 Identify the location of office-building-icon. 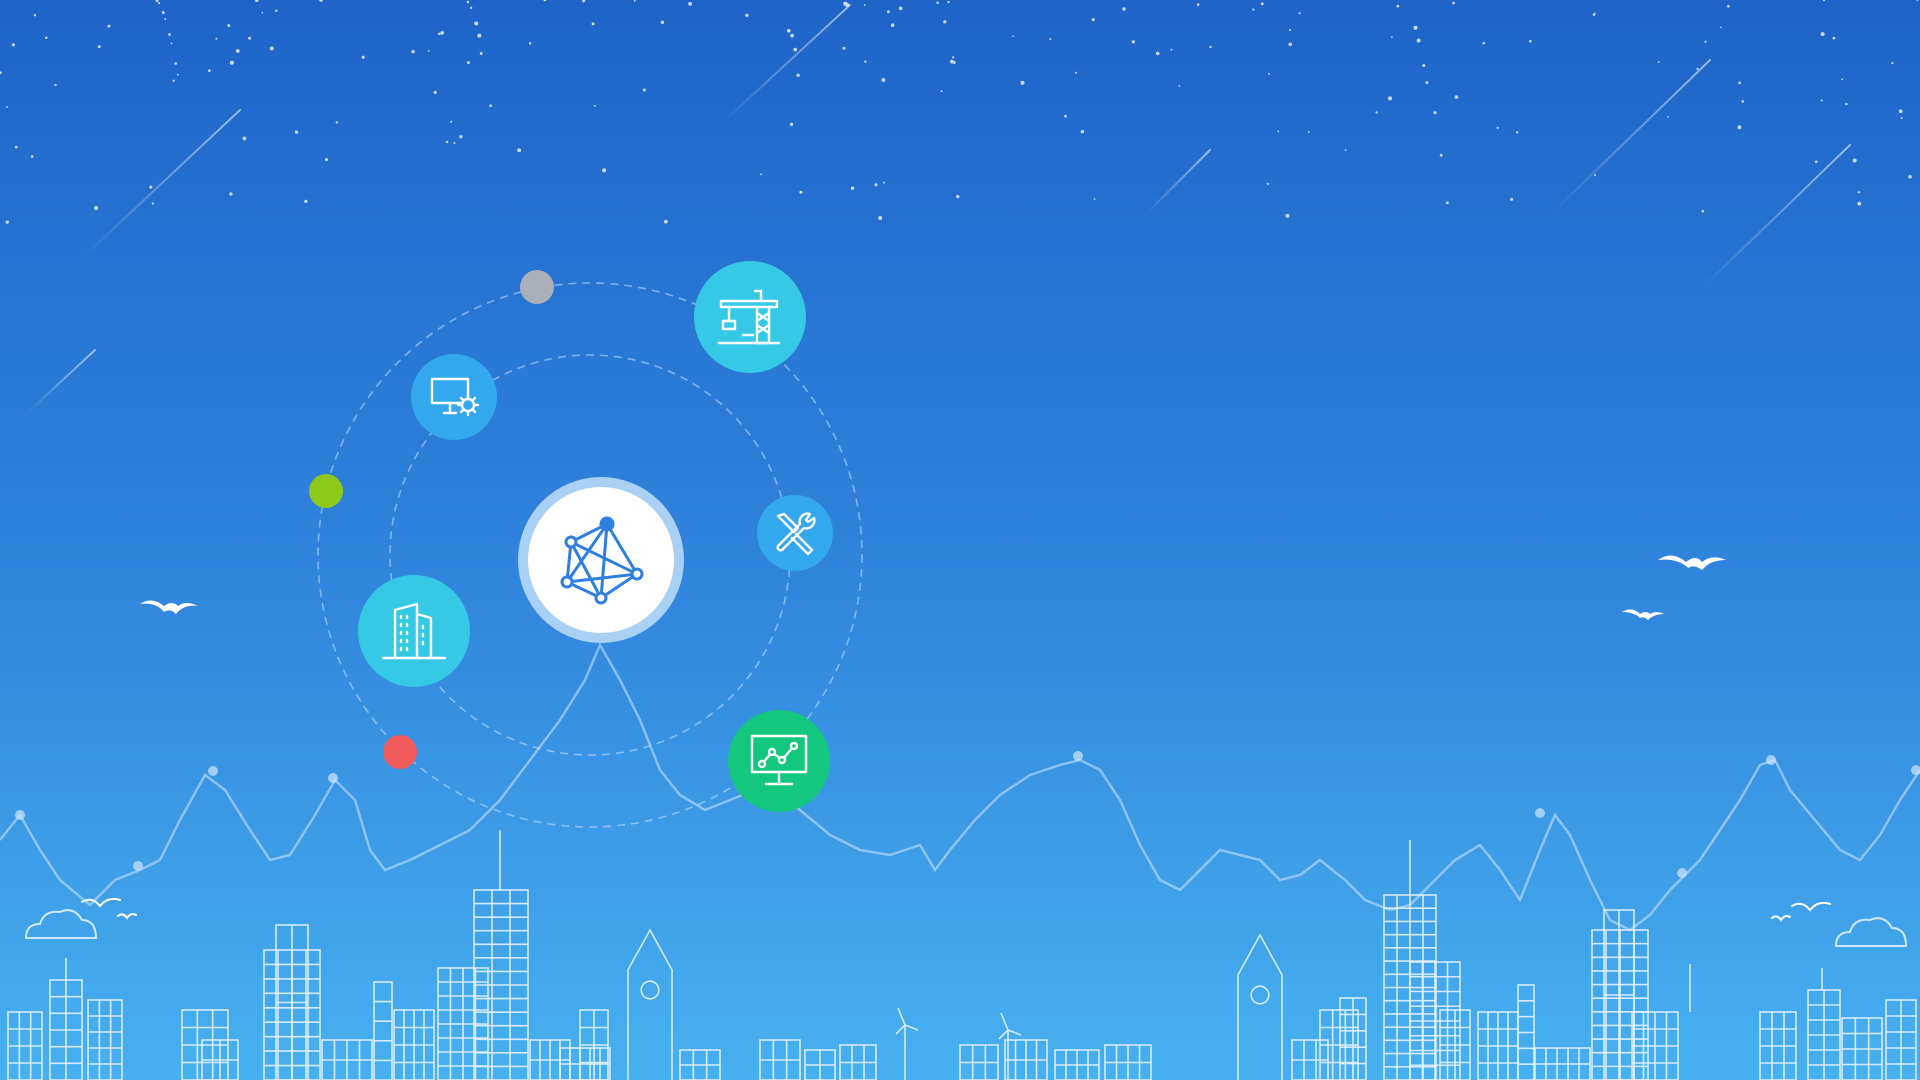
(414, 631).